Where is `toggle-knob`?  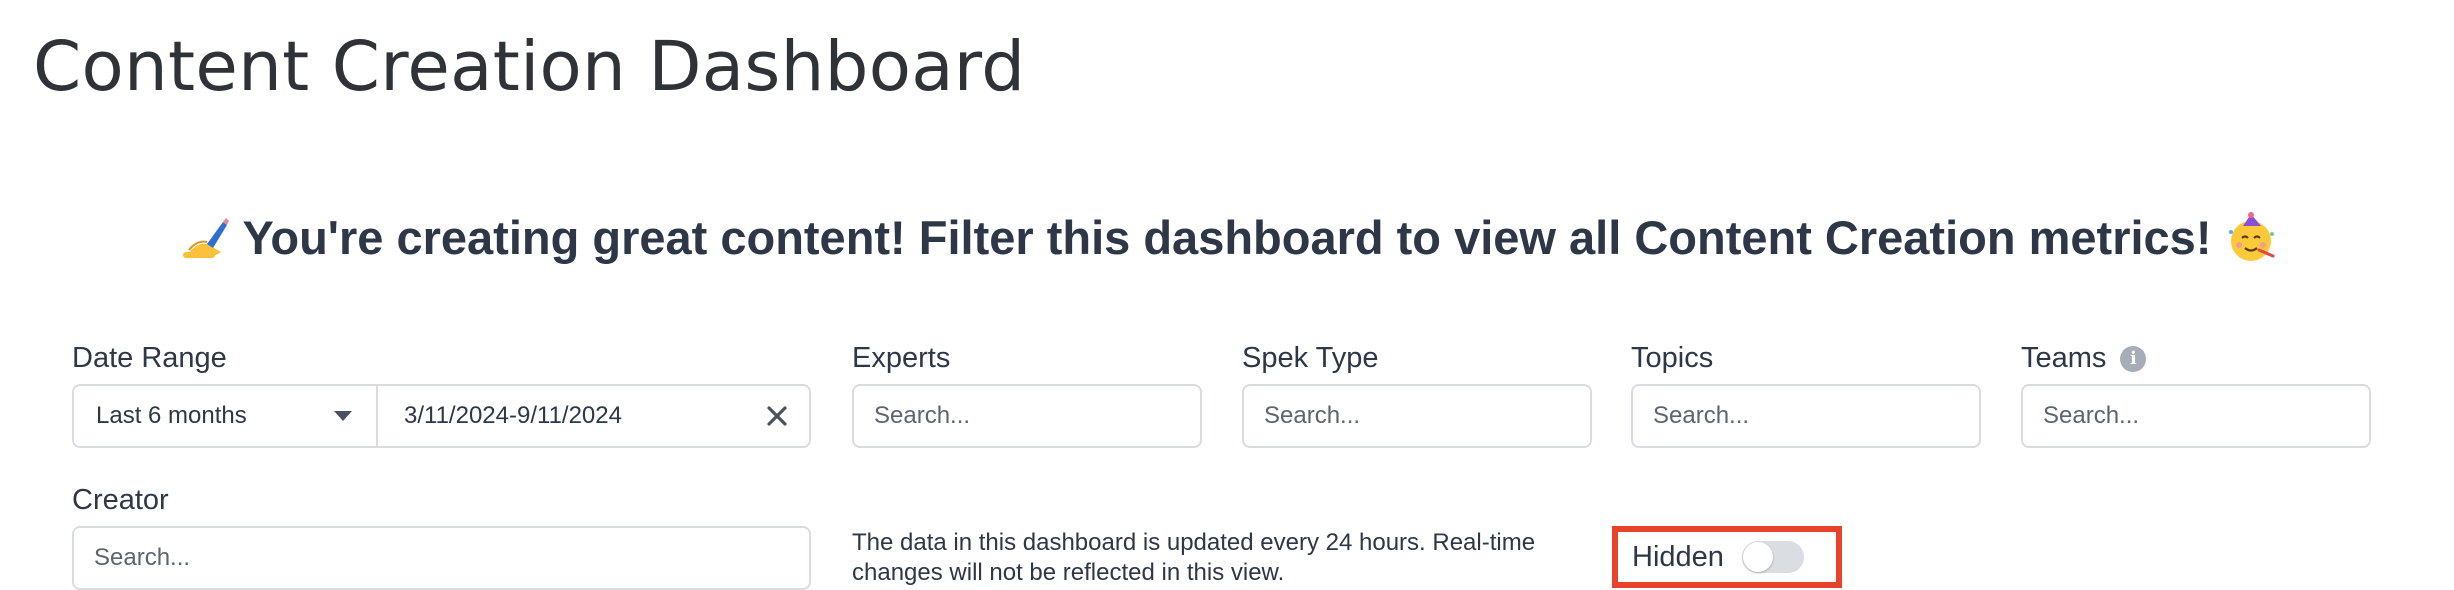
toggle-knob is located at coordinates (1757, 557).